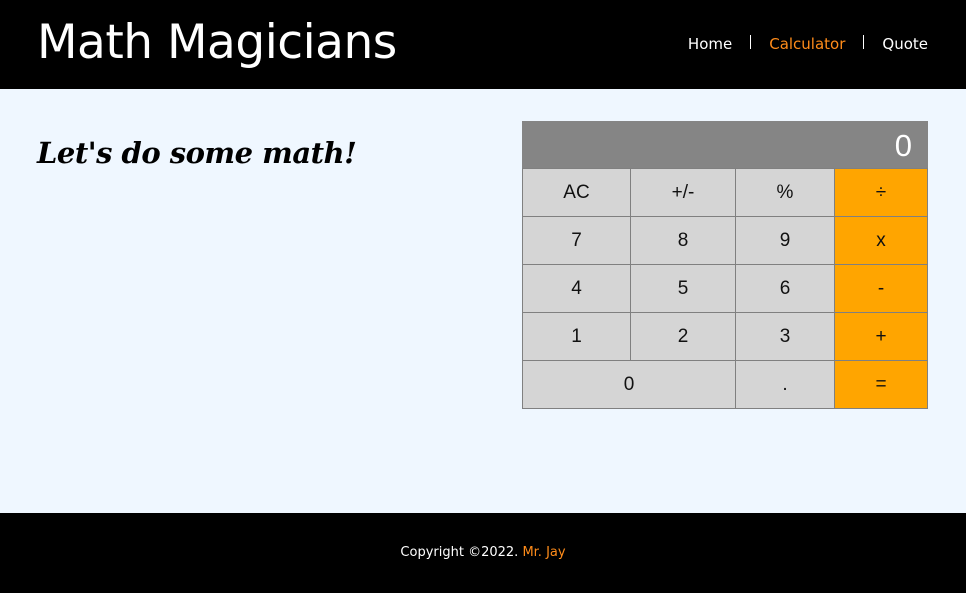 The height and width of the screenshot is (593, 966). What do you see at coordinates (881, 336) in the screenshot?
I see `key-add: +` at bounding box center [881, 336].